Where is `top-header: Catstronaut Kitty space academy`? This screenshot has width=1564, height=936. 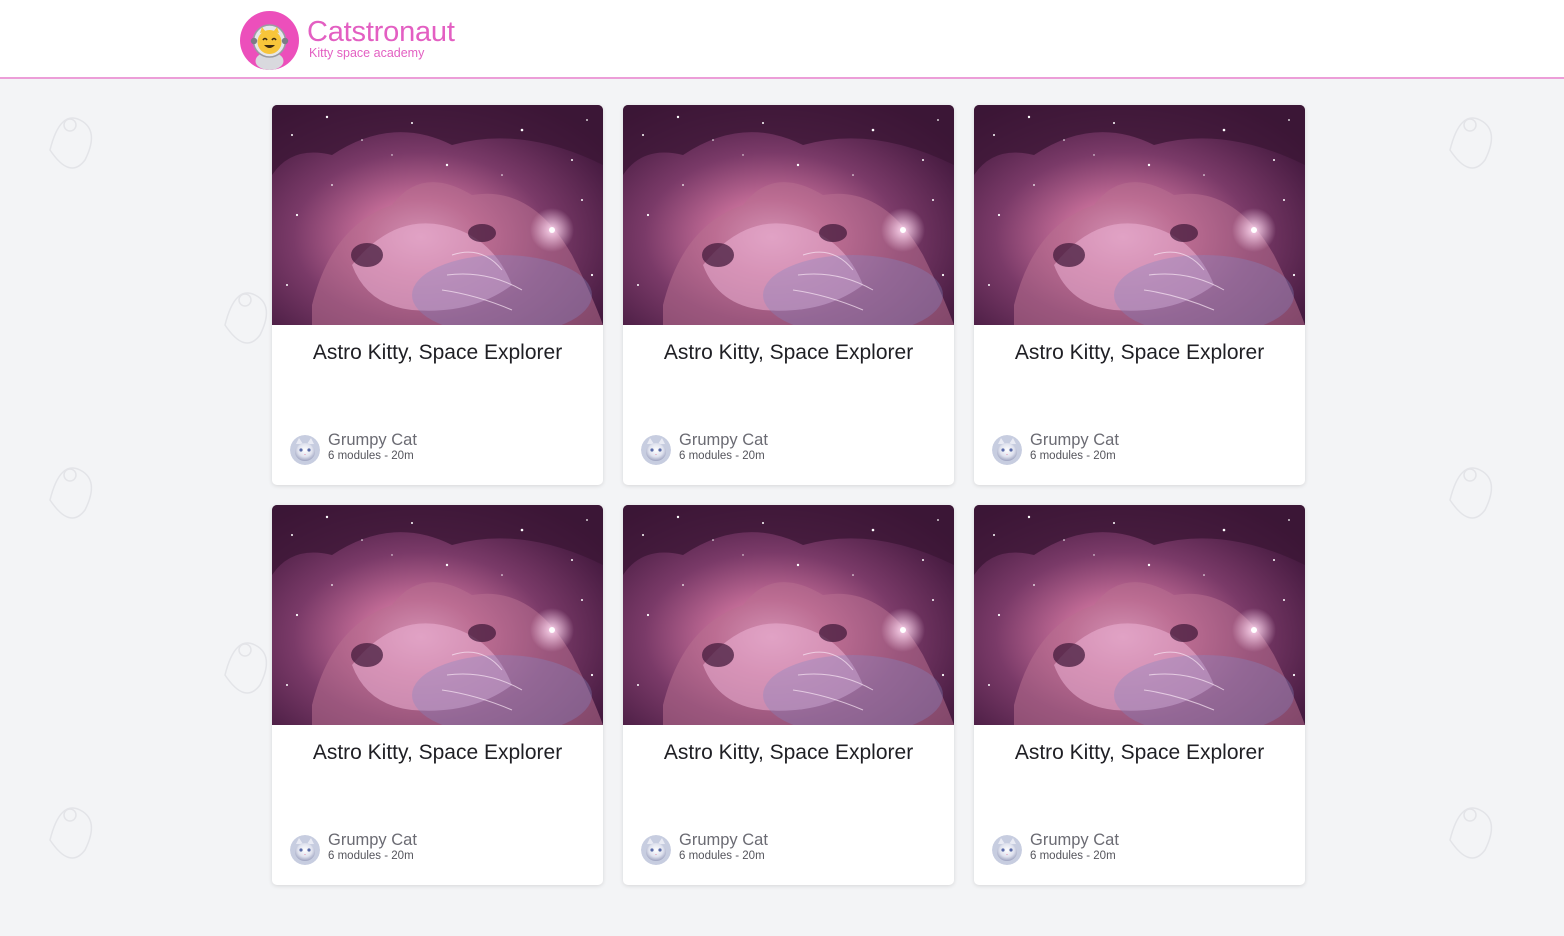 top-header: Catstronaut Kitty space academy is located at coordinates (782, 39).